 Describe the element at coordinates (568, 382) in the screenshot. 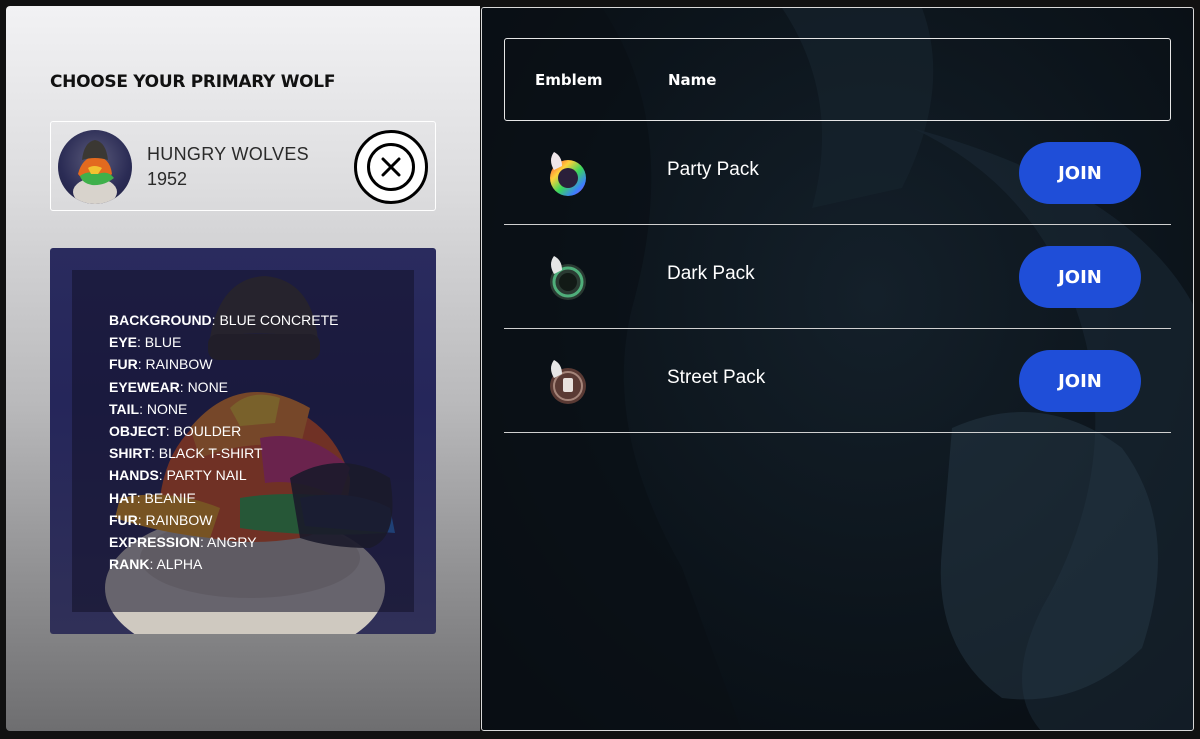

I see `street-wolf-emblem-icon` at that location.